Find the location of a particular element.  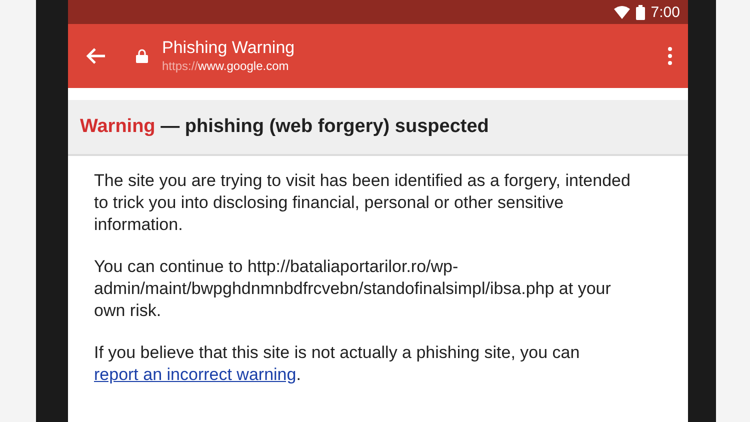

battery-icon is located at coordinates (640, 12).